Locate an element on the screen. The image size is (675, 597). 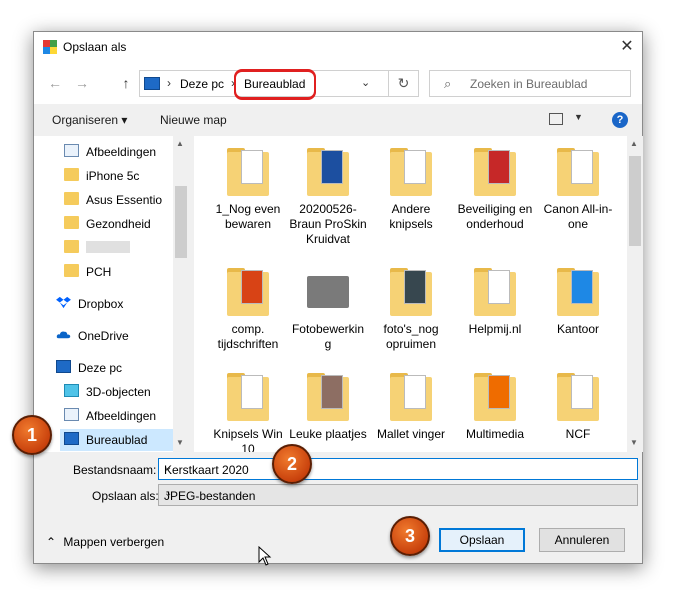
sidebar-item-gezondheid: Gezondheid is located at coordinates (126, 224).